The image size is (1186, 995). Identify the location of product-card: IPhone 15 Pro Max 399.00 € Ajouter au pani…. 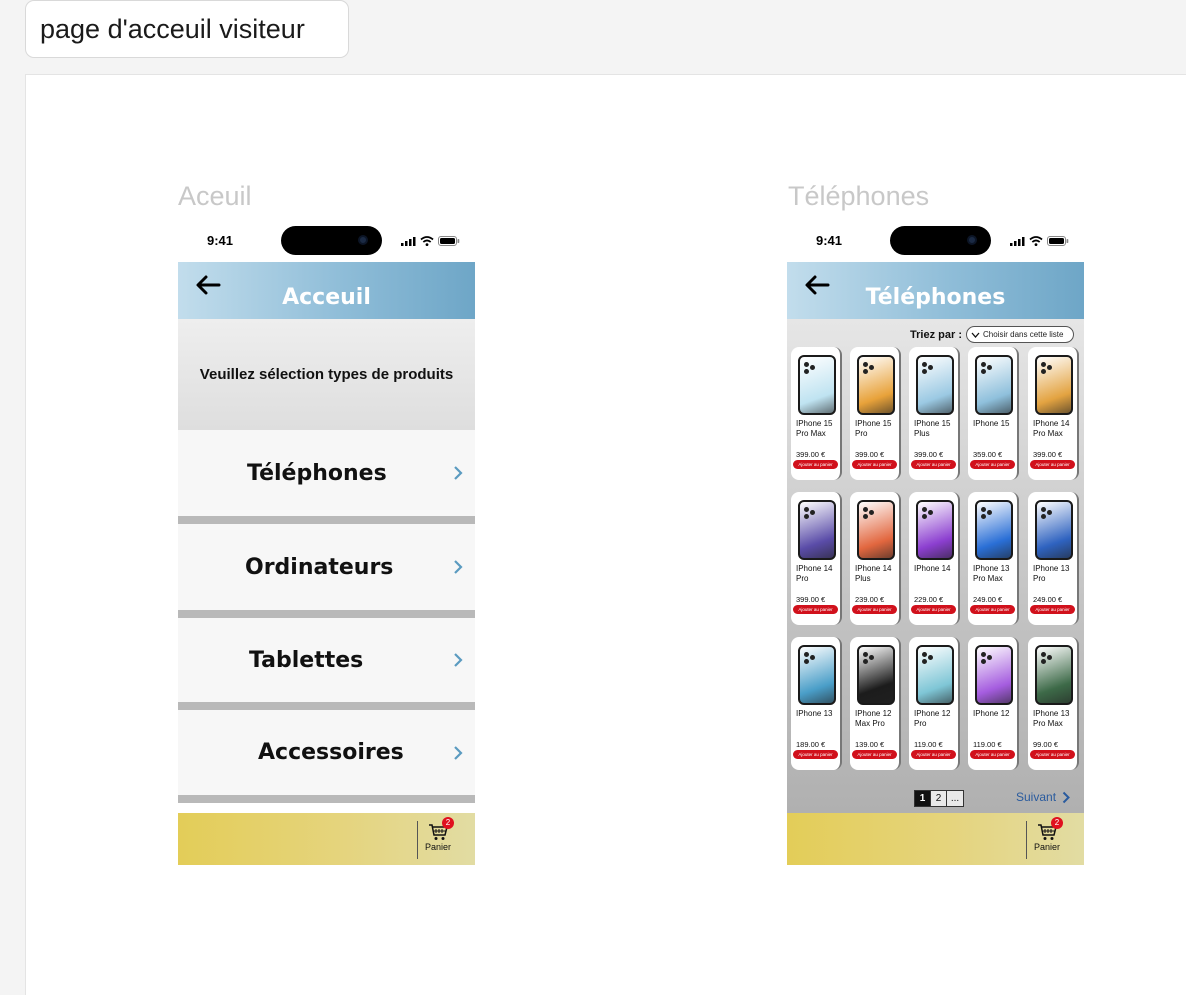
(816, 413).